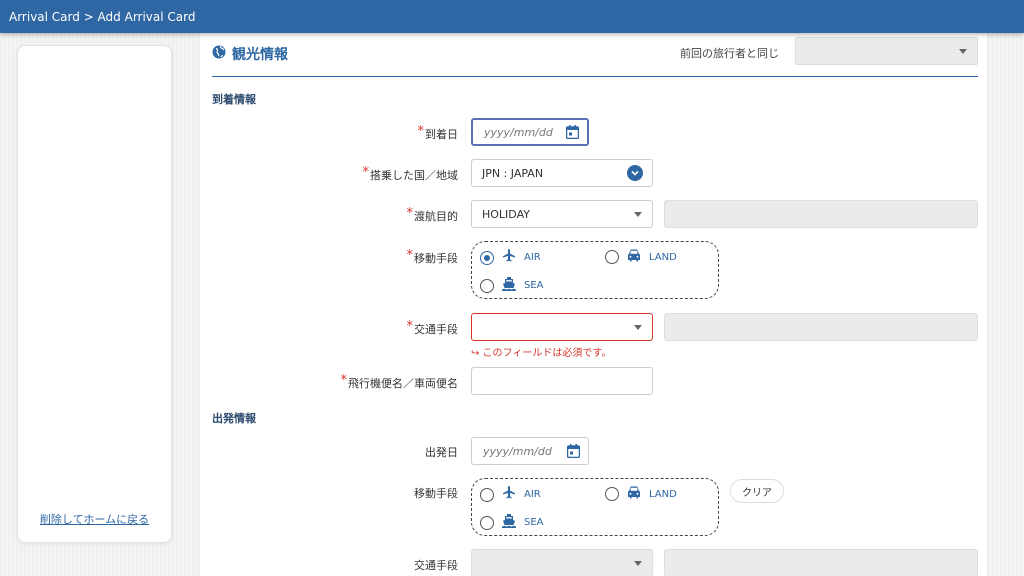 The image size is (1024, 576). What do you see at coordinates (562, 562) in the screenshot?
I see `departure-transport-select` at bounding box center [562, 562].